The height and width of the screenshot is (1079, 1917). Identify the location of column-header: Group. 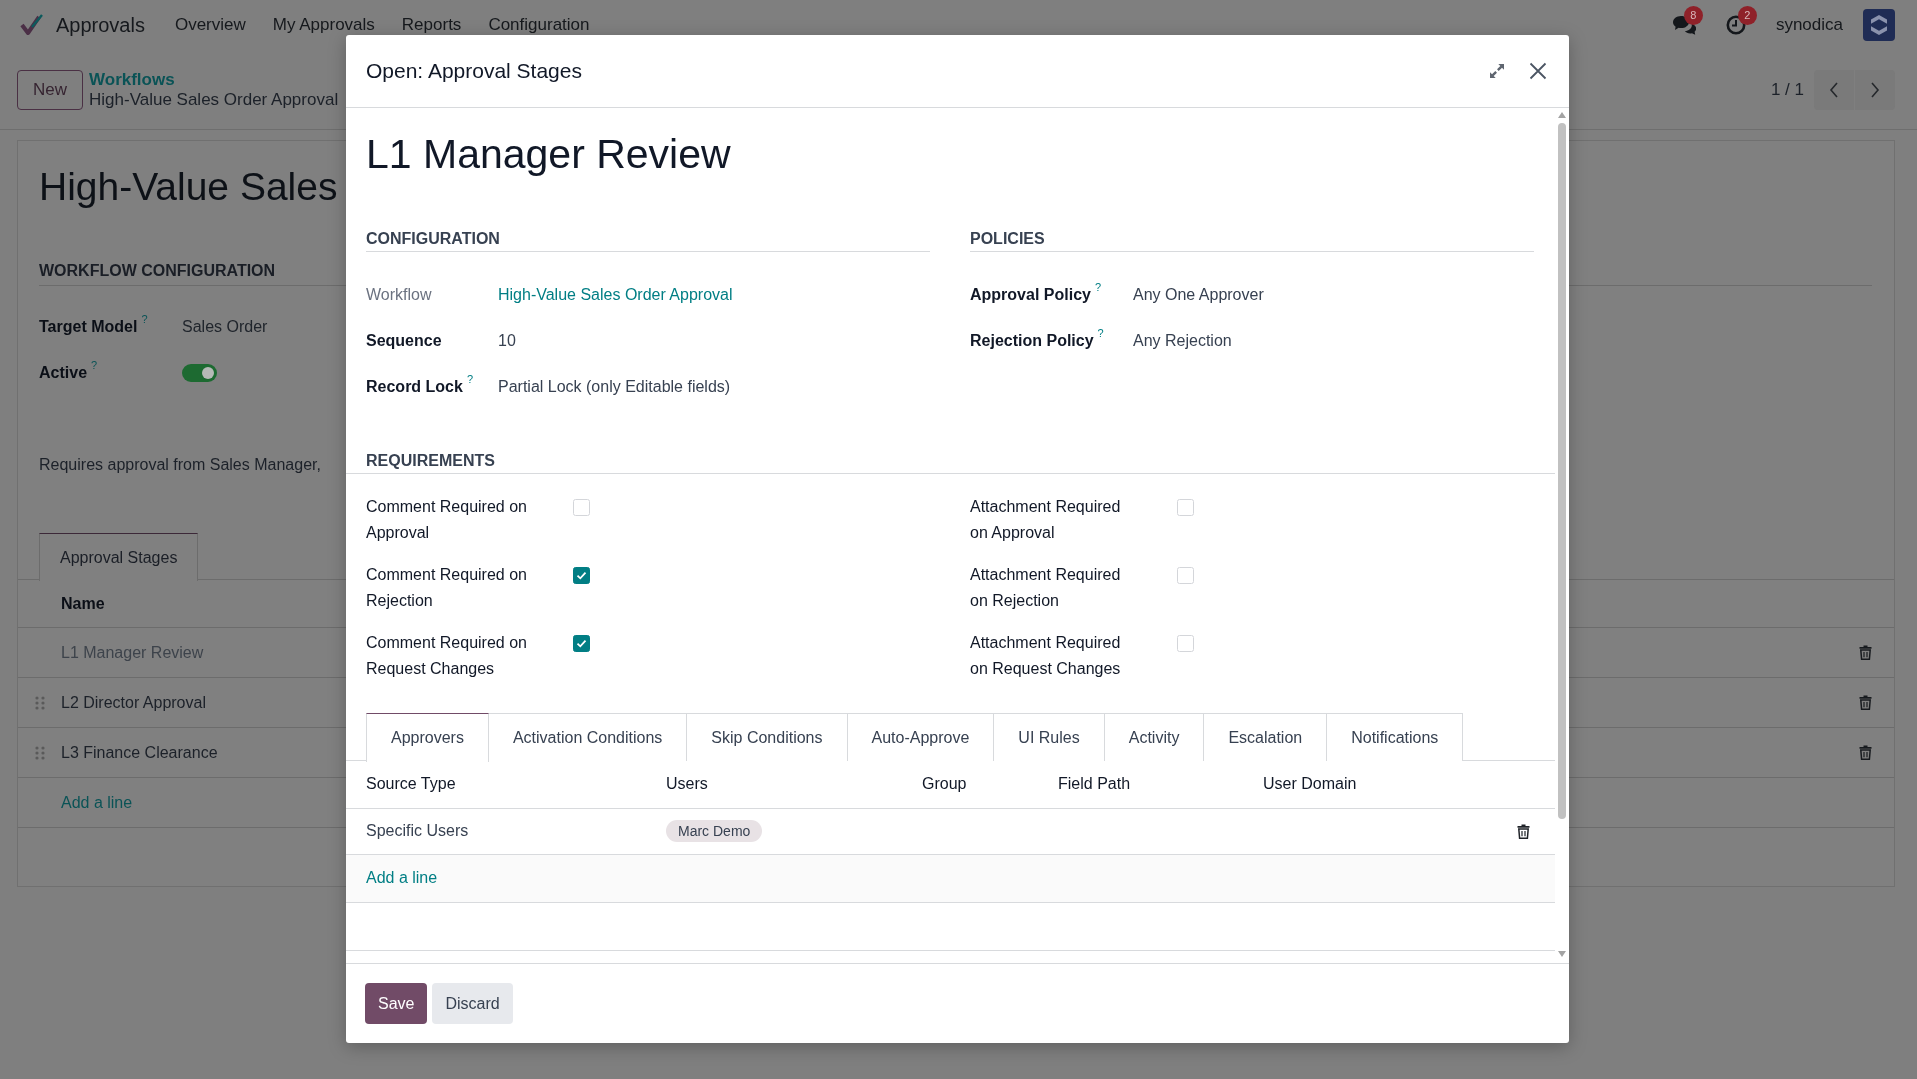
(944, 784).